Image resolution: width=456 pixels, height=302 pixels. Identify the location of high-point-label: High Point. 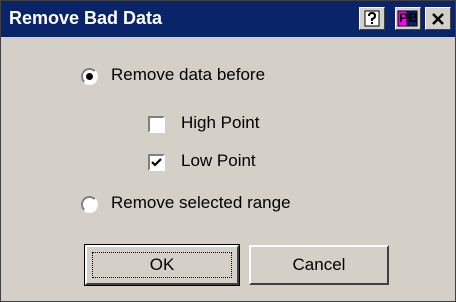
(220, 123).